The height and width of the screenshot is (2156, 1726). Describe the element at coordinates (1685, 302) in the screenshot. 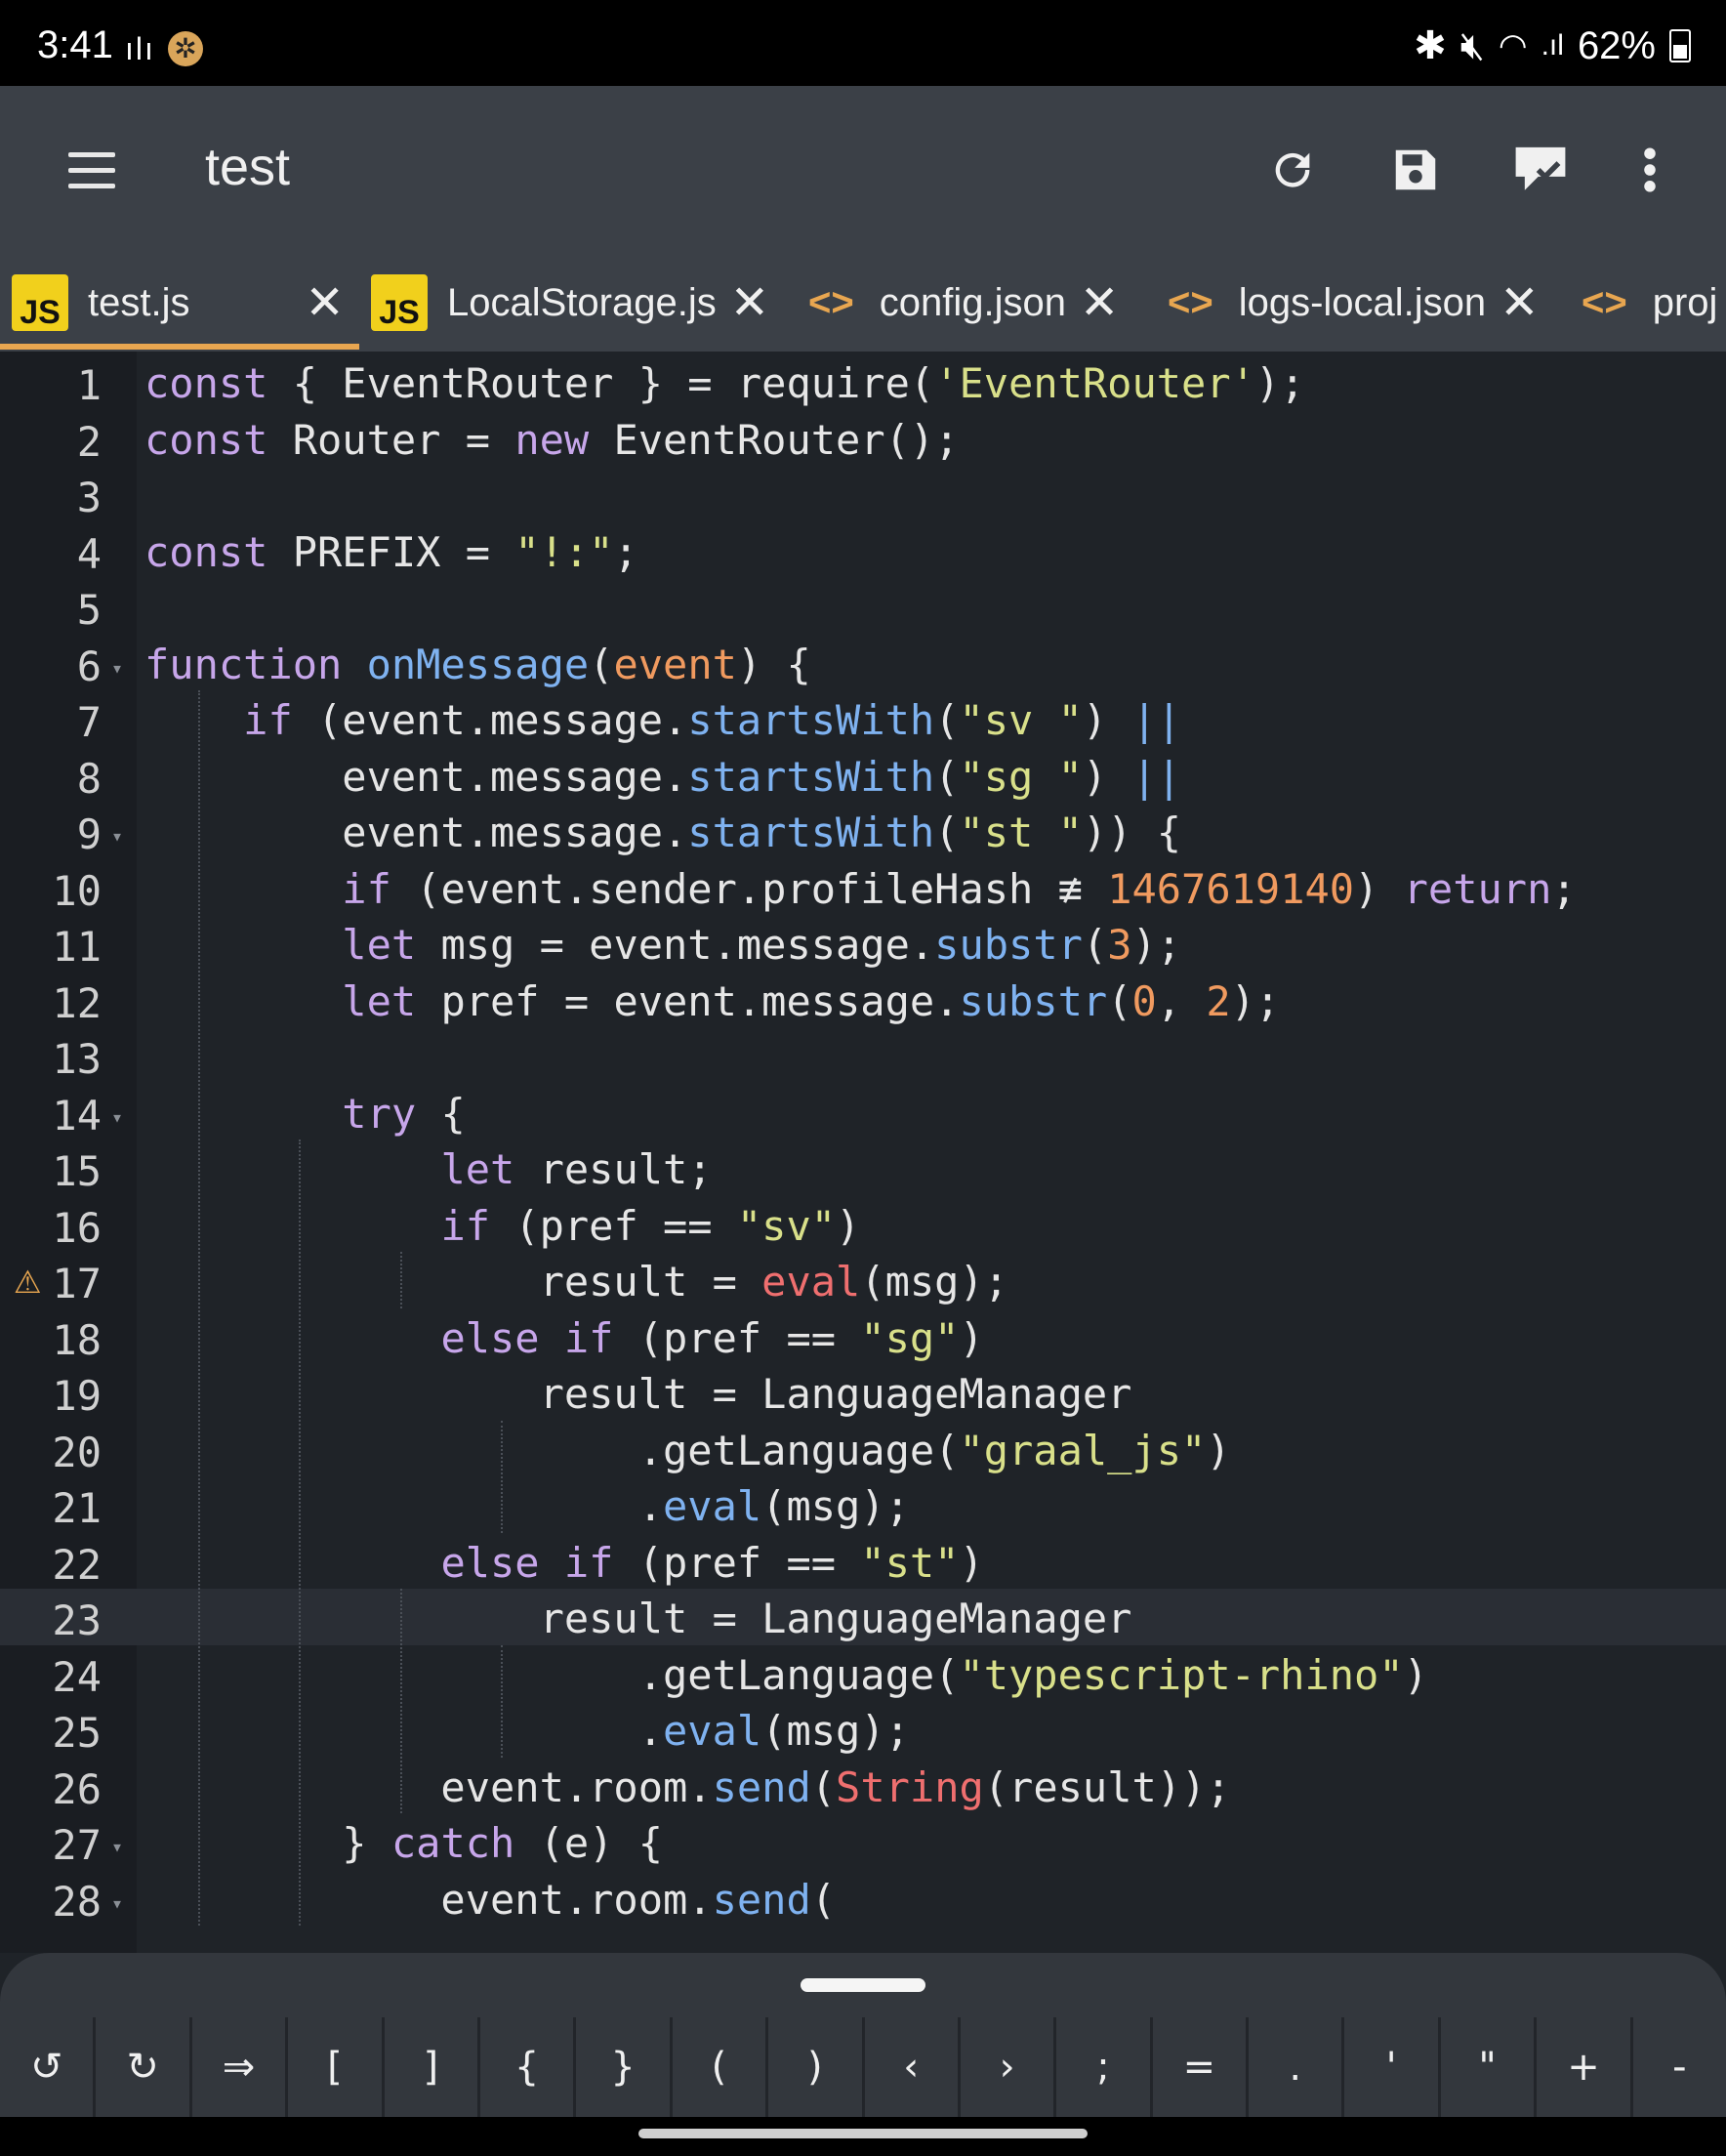

I see `tab-label: proj` at that location.